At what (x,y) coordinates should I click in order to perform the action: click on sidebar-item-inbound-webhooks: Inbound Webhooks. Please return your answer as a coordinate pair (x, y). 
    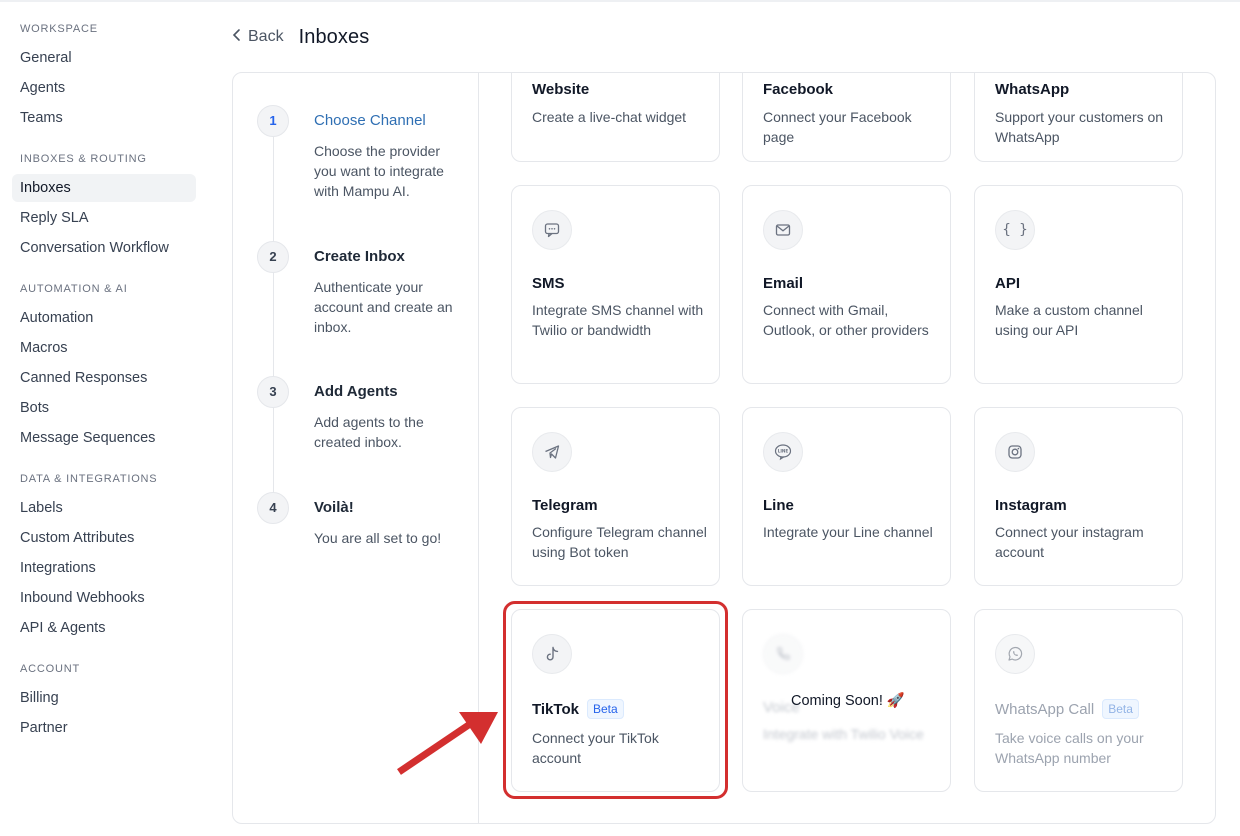
    Looking at the image, I should click on (104, 598).